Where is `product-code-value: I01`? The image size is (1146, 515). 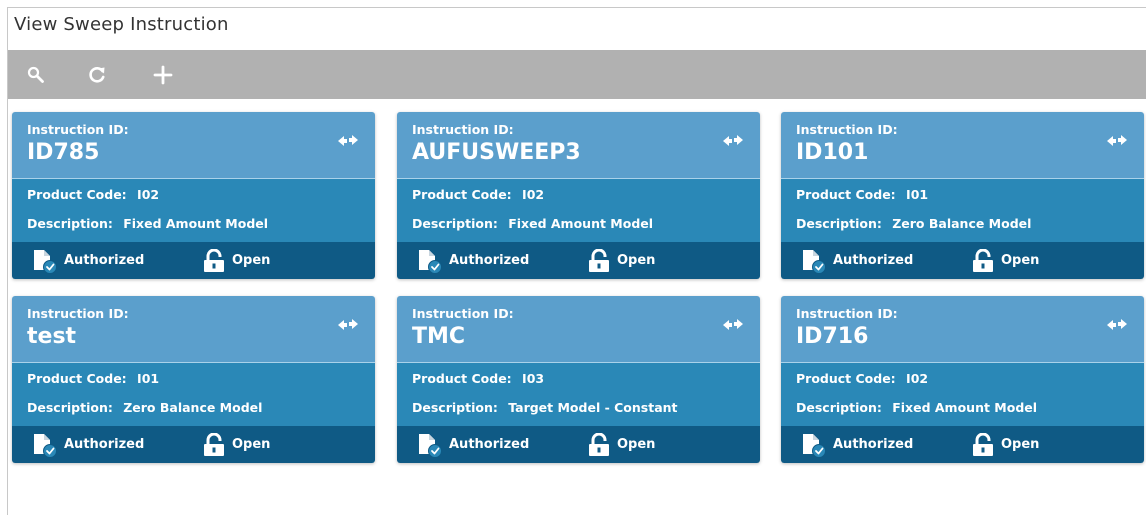 product-code-value: I01 is located at coordinates (148, 378).